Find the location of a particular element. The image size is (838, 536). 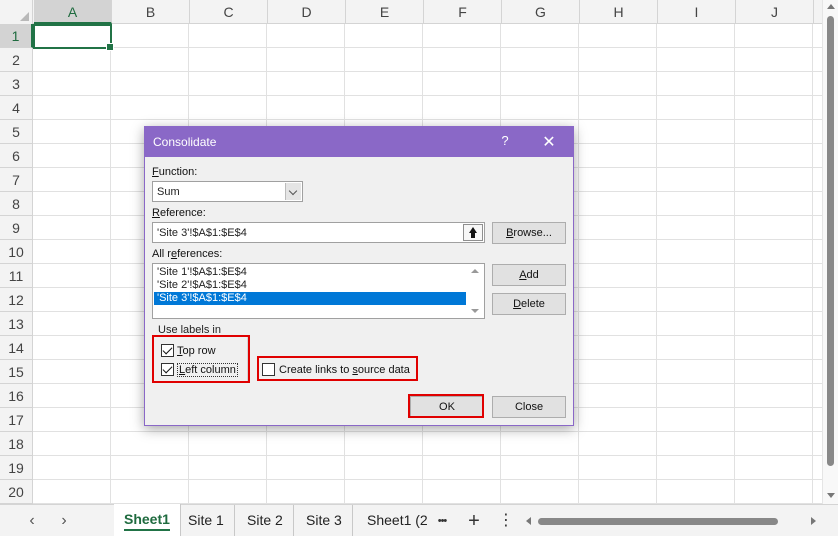

row-header-8: 8 is located at coordinates (16, 204).